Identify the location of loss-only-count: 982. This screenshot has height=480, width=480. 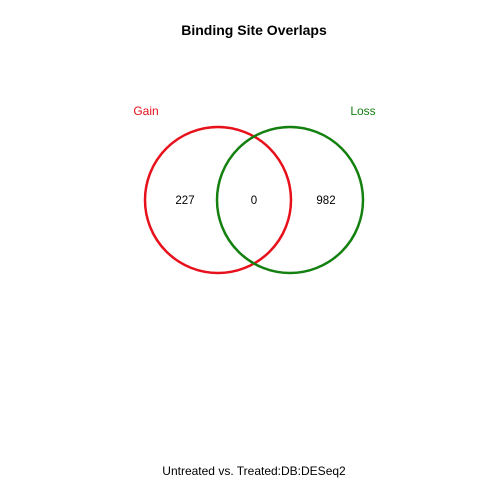
(325, 201).